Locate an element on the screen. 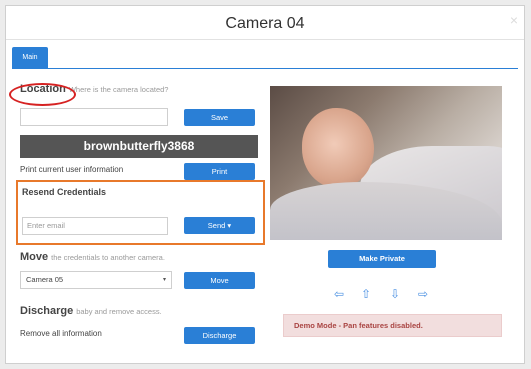  move-section-title: Move the credentials to another camera. is located at coordinates (92, 257).